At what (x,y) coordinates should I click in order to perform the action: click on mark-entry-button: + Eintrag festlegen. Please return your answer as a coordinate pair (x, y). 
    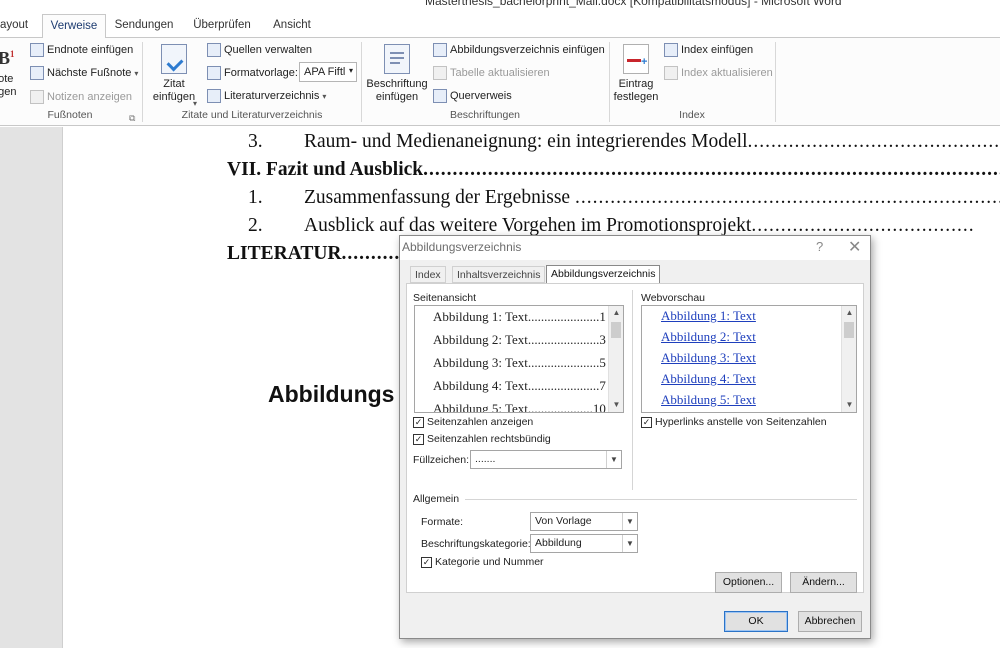
    Looking at the image, I should click on (636, 74).